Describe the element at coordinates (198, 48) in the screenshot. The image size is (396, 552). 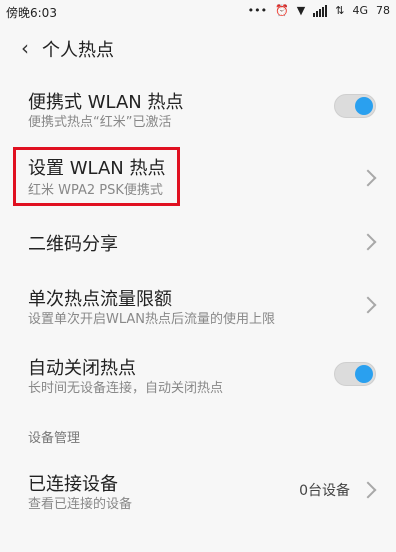
I see `page-header: ‹ 个人热点` at that location.